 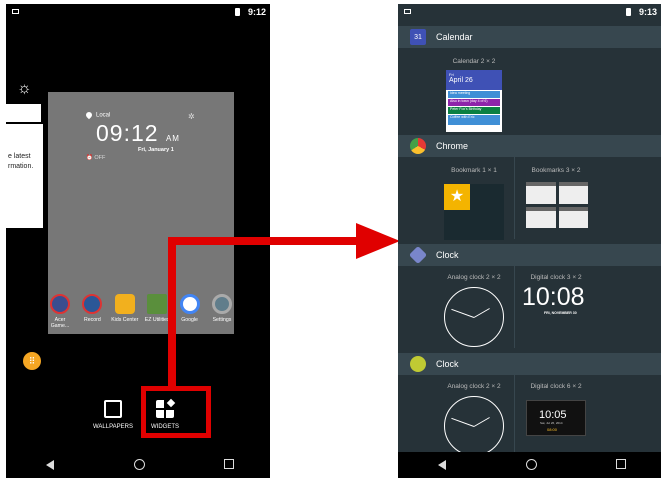 I want to click on status-time: 9:13, so click(x=647, y=12).